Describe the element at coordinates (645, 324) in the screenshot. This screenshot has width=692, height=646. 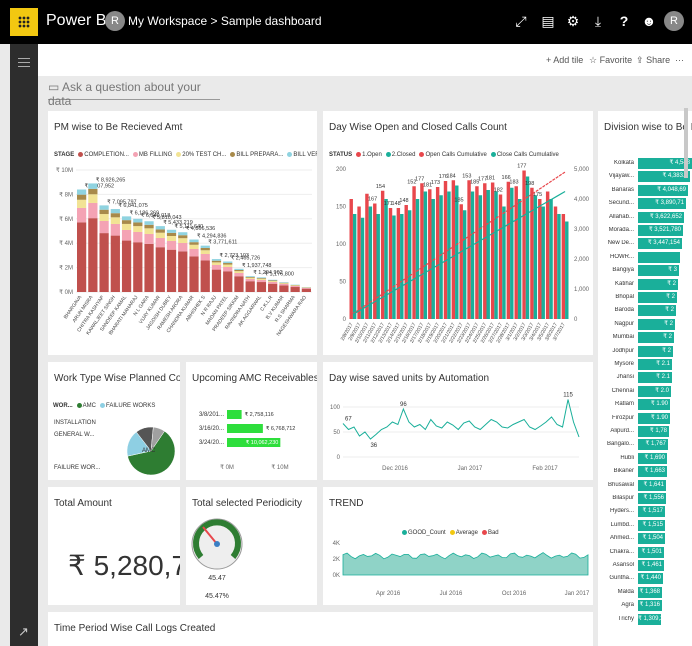
I see `division-row: Nagpur ₹ 2` at that location.